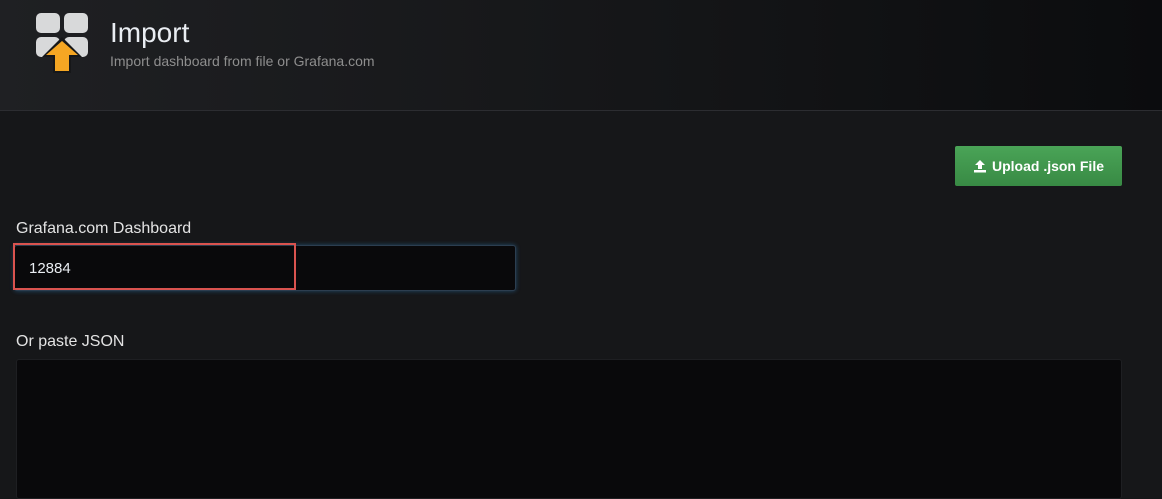  What do you see at coordinates (62, 43) in the screenshot?
I see `dashboard-import-icon` at bounding box center [62, 43].